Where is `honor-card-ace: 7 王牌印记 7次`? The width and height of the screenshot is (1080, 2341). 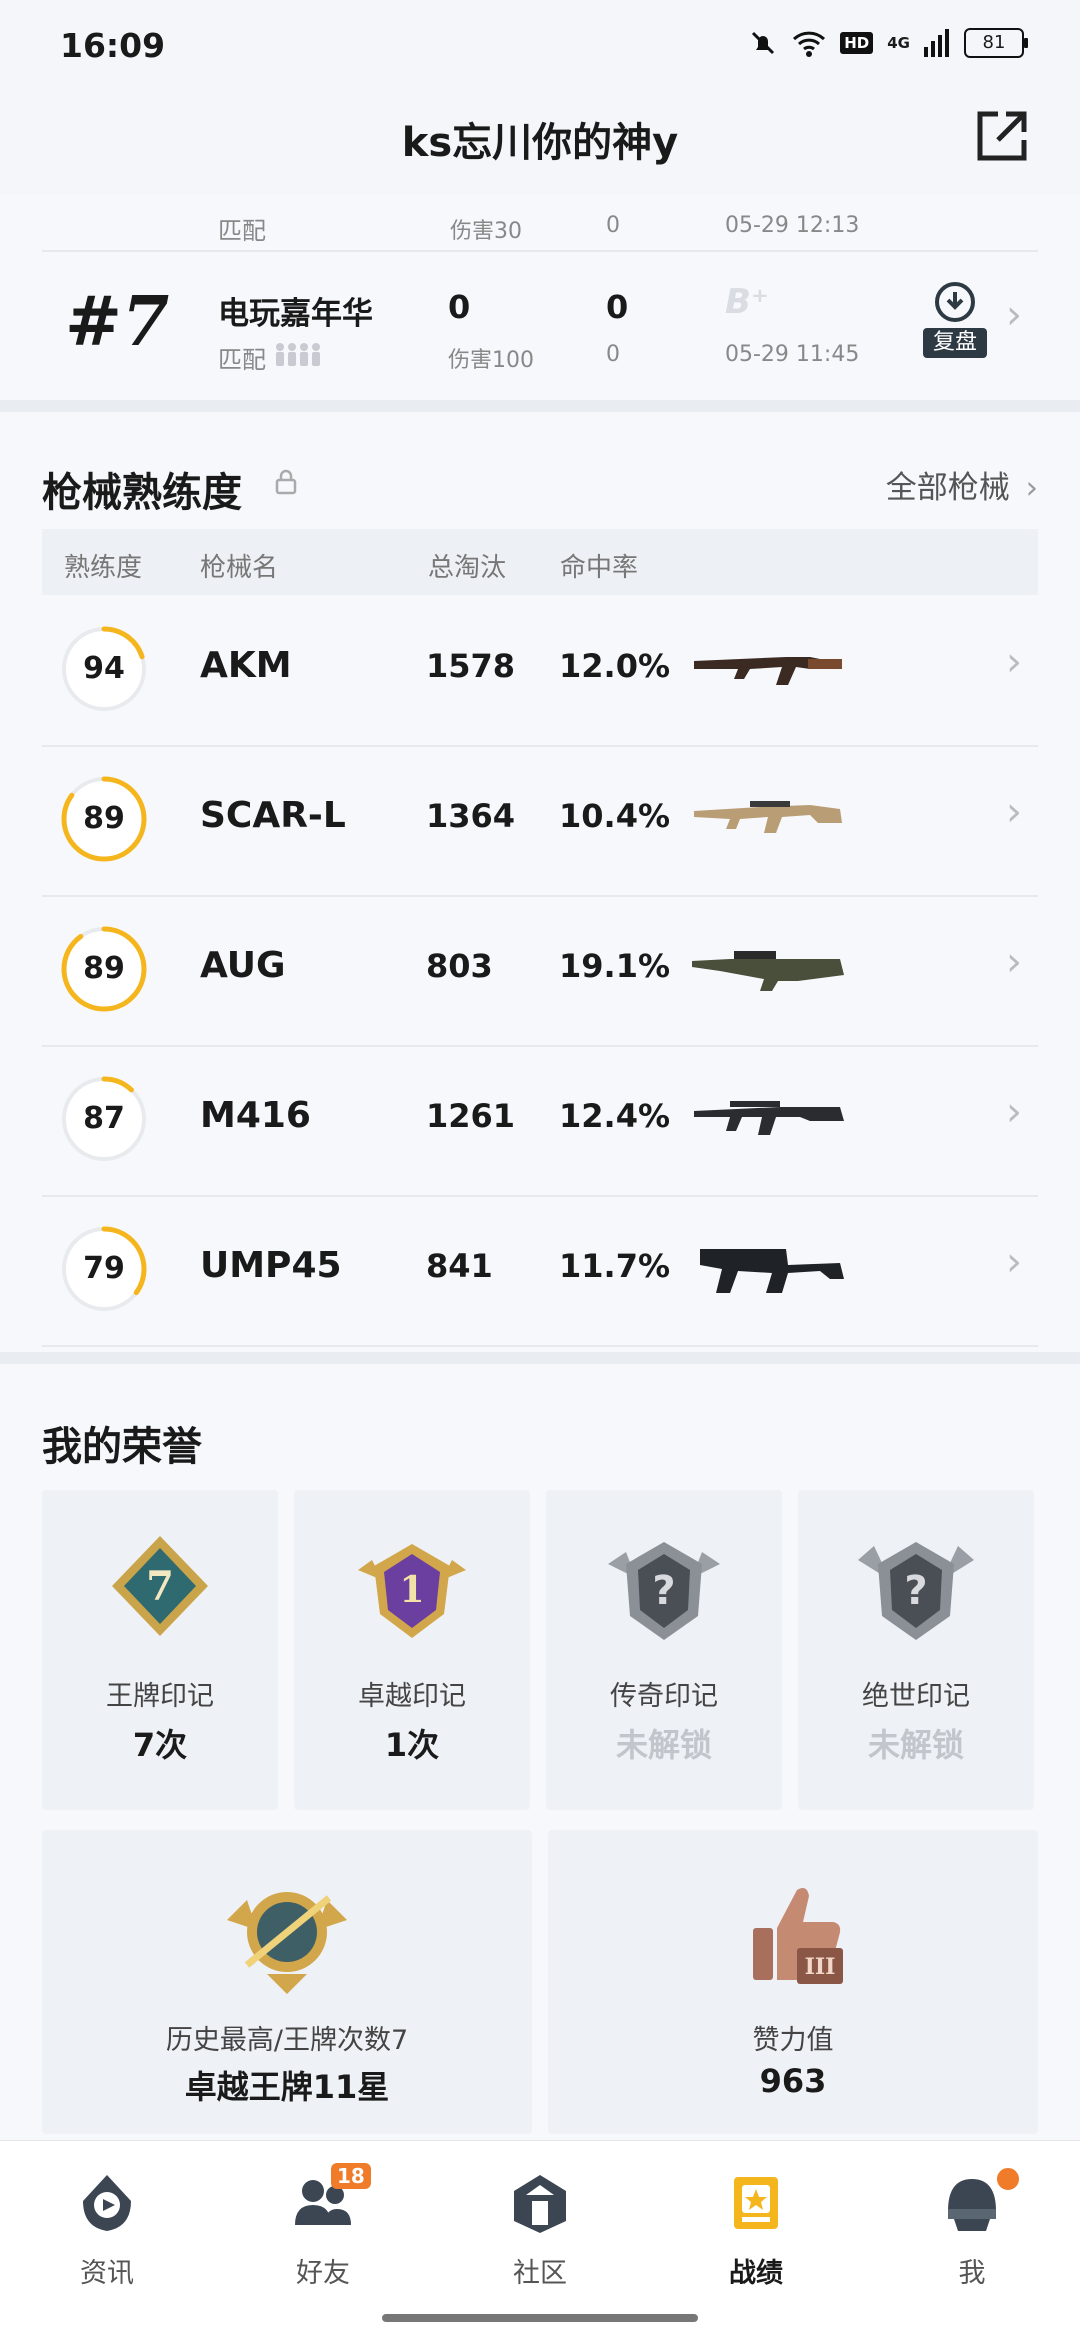
honor-card-ace: 7 王牌印记 7次 is located at coordinates (160, 1650).